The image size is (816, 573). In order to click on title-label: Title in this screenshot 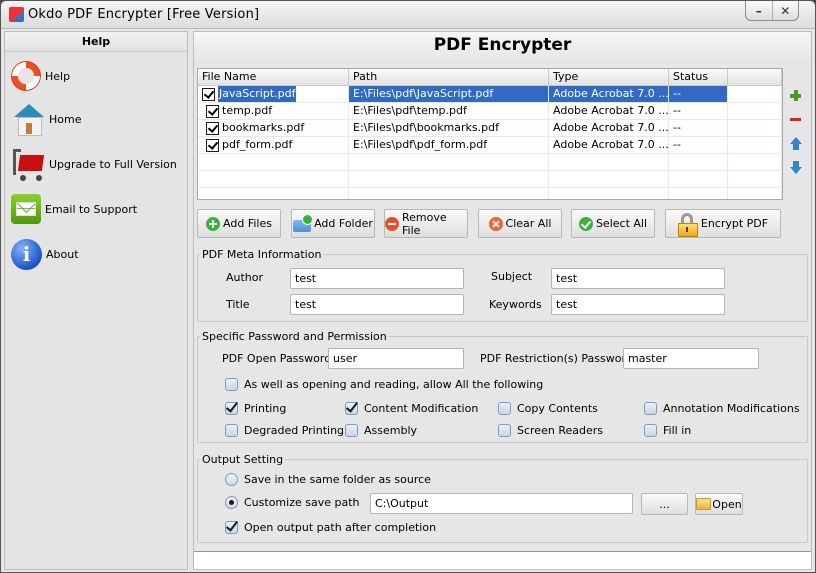, I will do `click(238, 304)`.